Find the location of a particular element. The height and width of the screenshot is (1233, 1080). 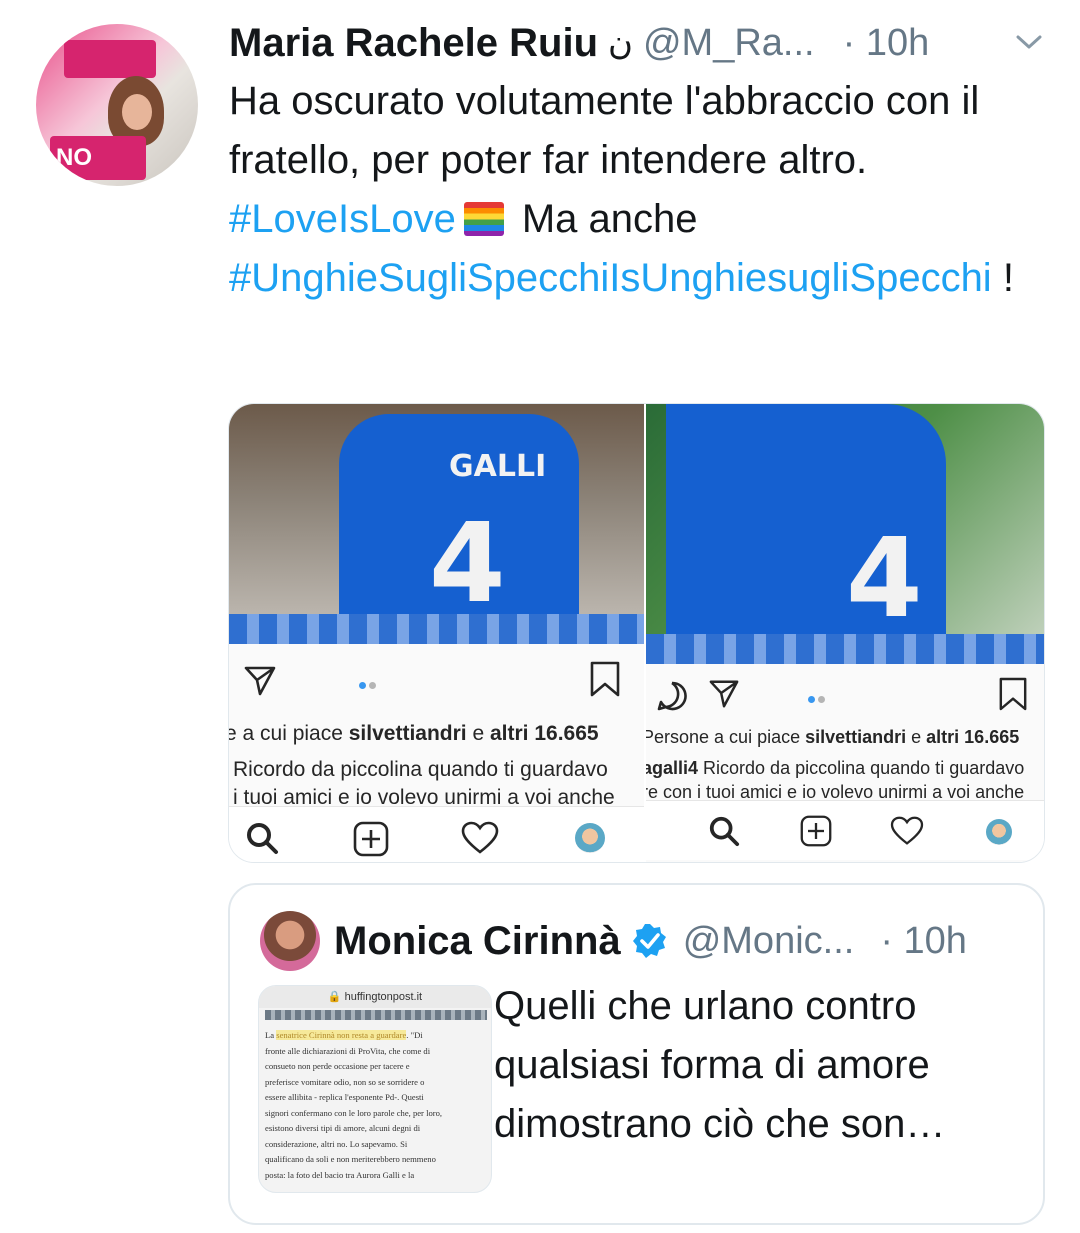

tweet-text-part3: ! is located at coordinates (1002, 278).